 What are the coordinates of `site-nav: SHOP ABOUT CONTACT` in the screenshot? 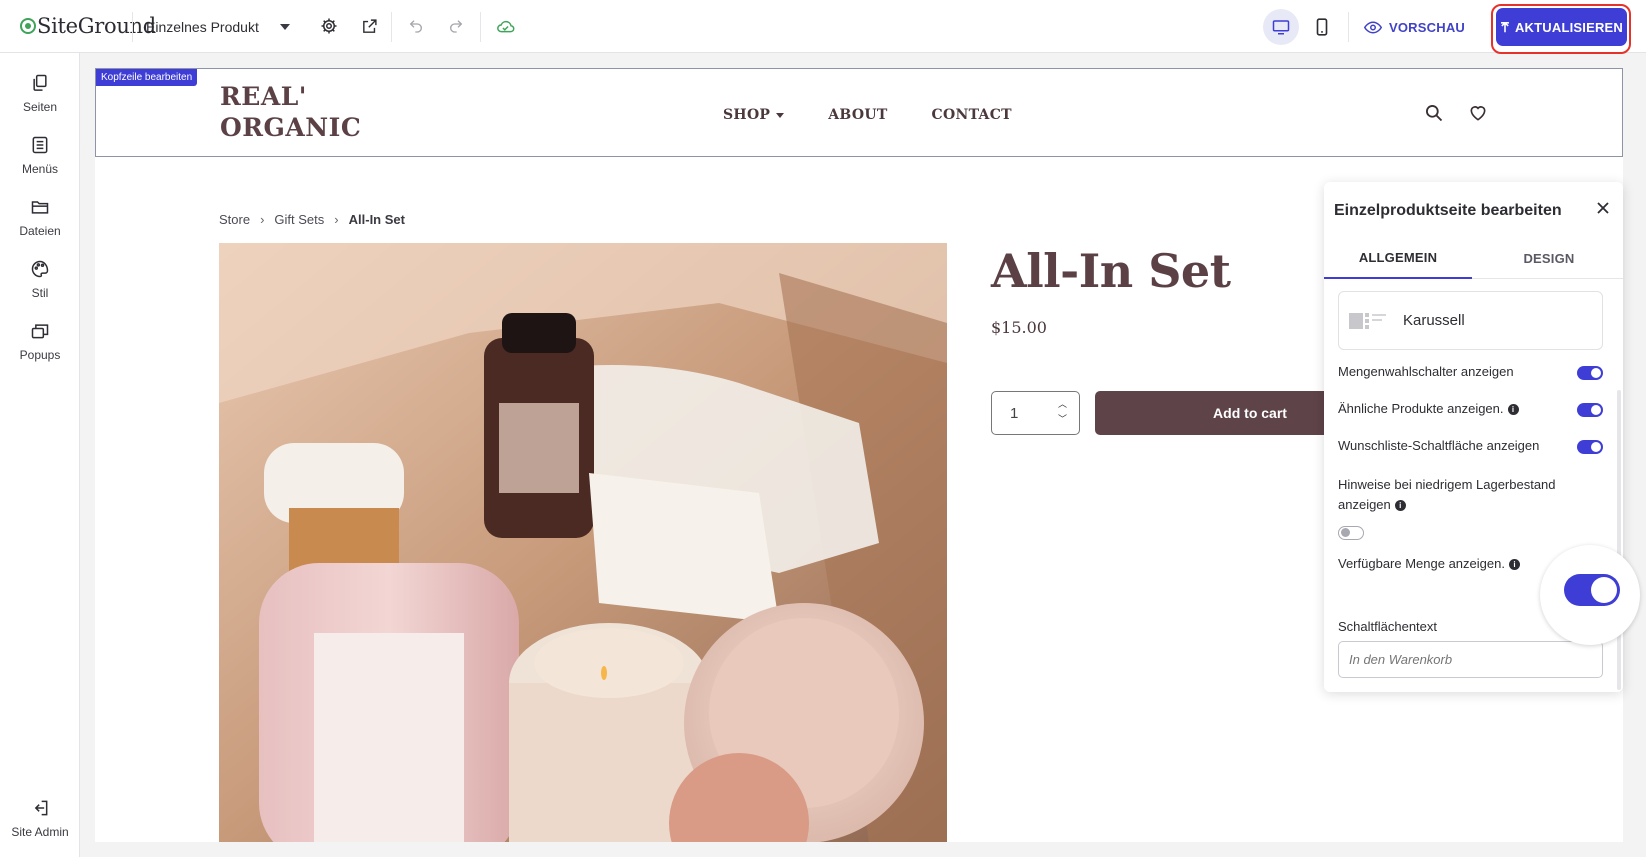 It's located at (889, 115).